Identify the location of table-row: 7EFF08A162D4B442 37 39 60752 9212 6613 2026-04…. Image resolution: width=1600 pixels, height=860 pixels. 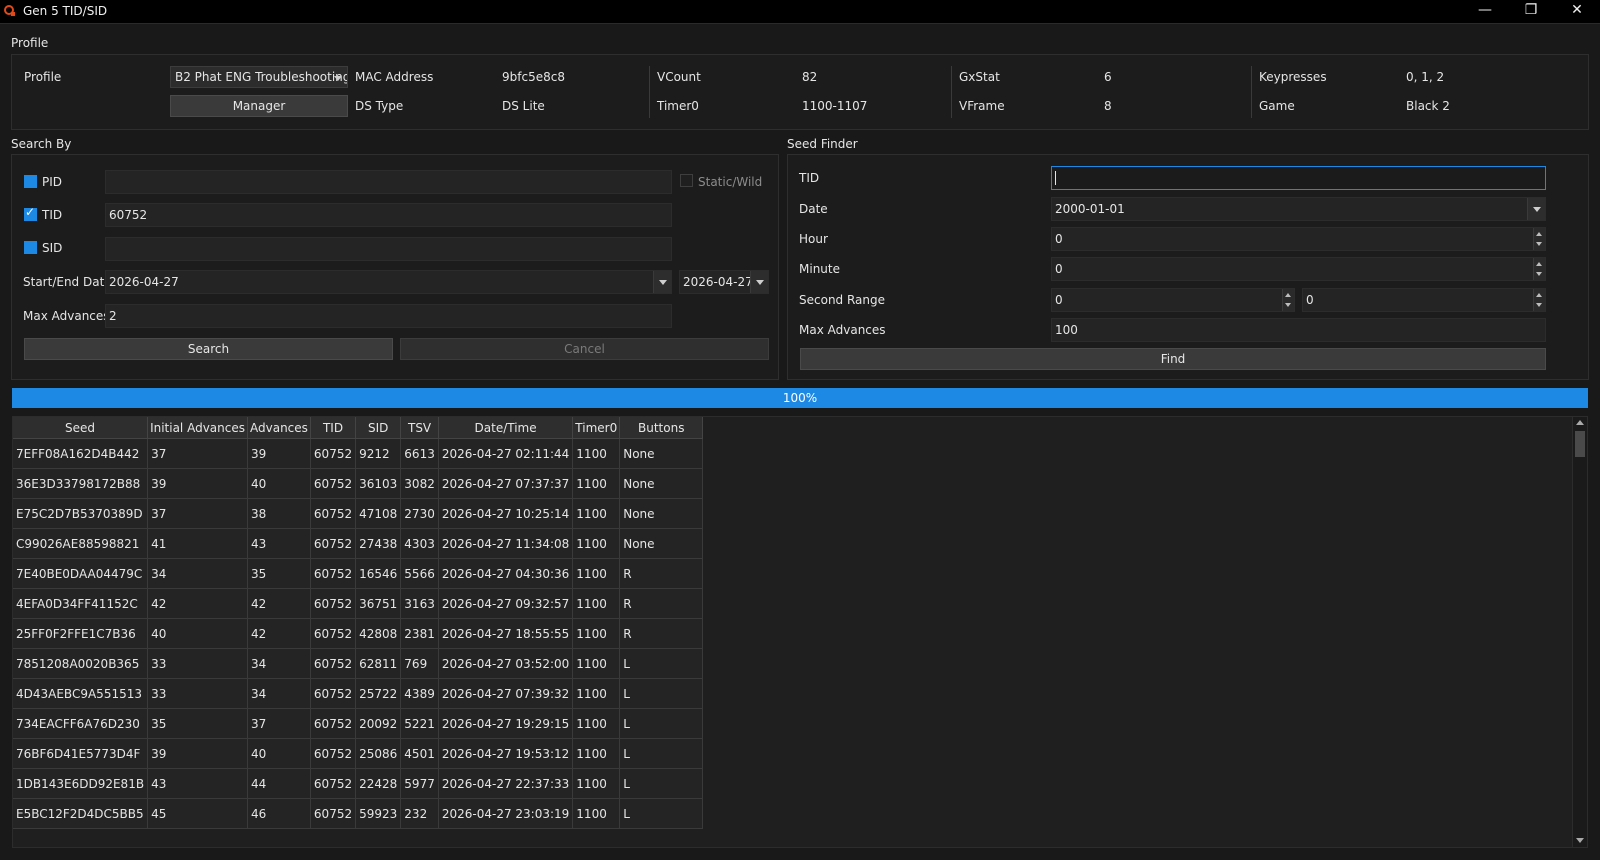
(358, 453).